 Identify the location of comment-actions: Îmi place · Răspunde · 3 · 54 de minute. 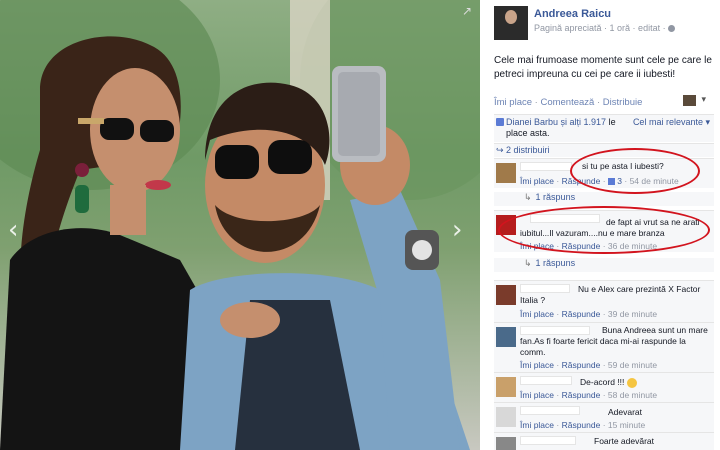
(599, 181).